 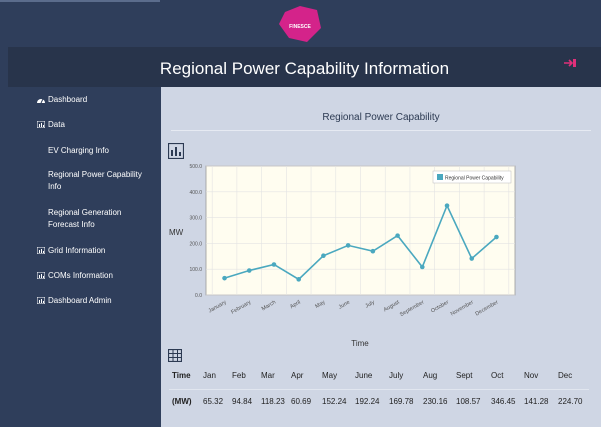 I want to click on table-header-cell: Sept, so click(x=464, y=375).